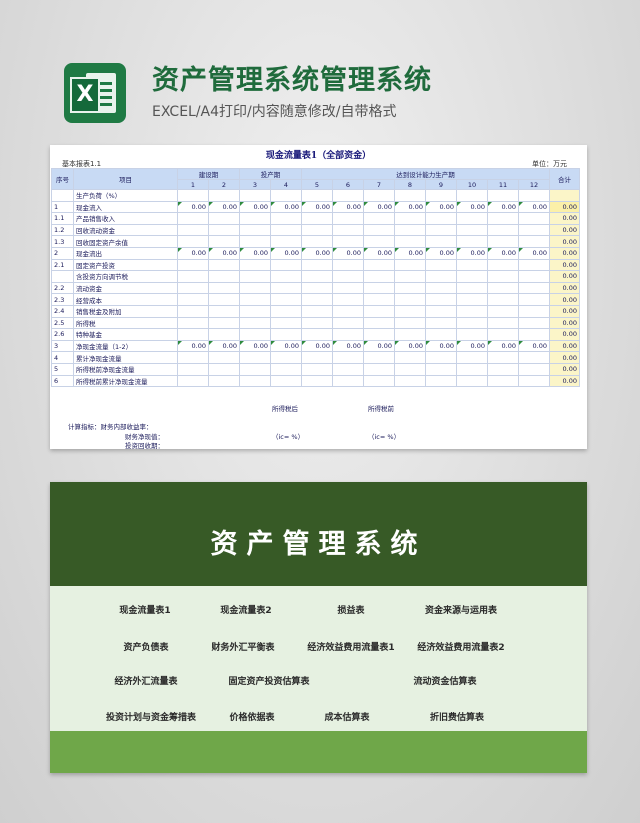 This screenshot has height=823, width=640. I want to click on panel-header: 资产管理系统, so click(318, 534).